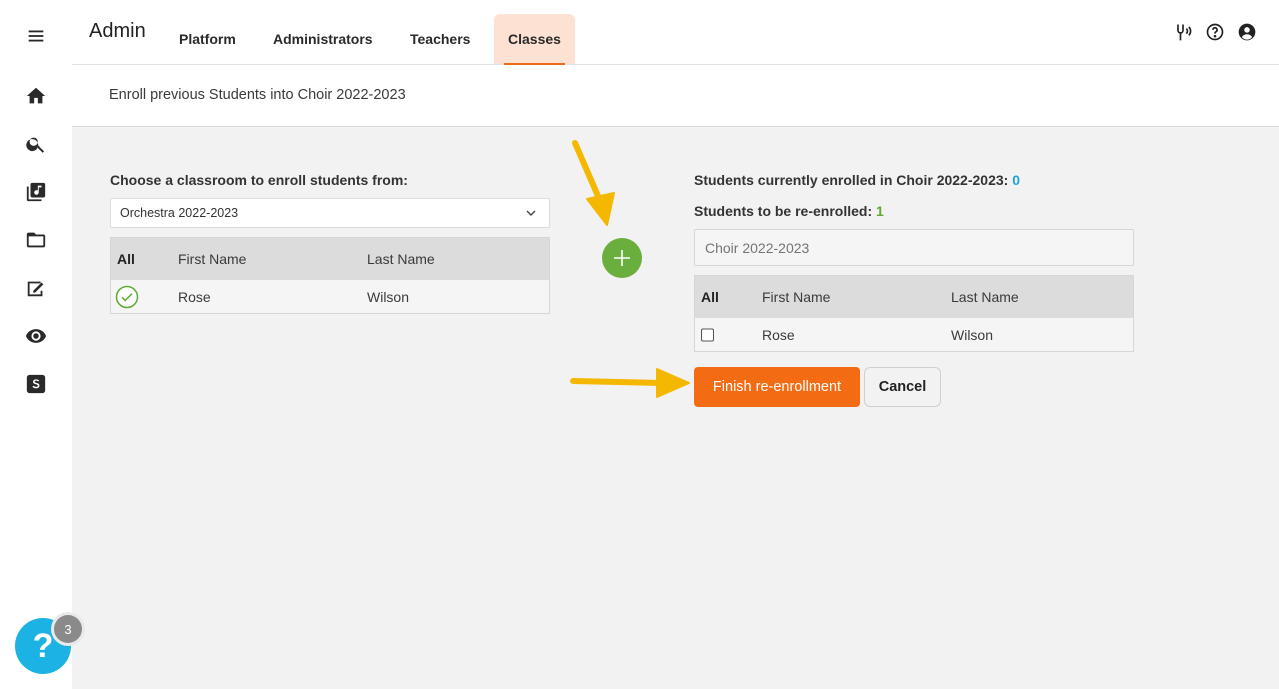  What do you see at coordinates (36, 384) in the screenshot?
I see `s-logo-icon` at bounding box center [36, 384].